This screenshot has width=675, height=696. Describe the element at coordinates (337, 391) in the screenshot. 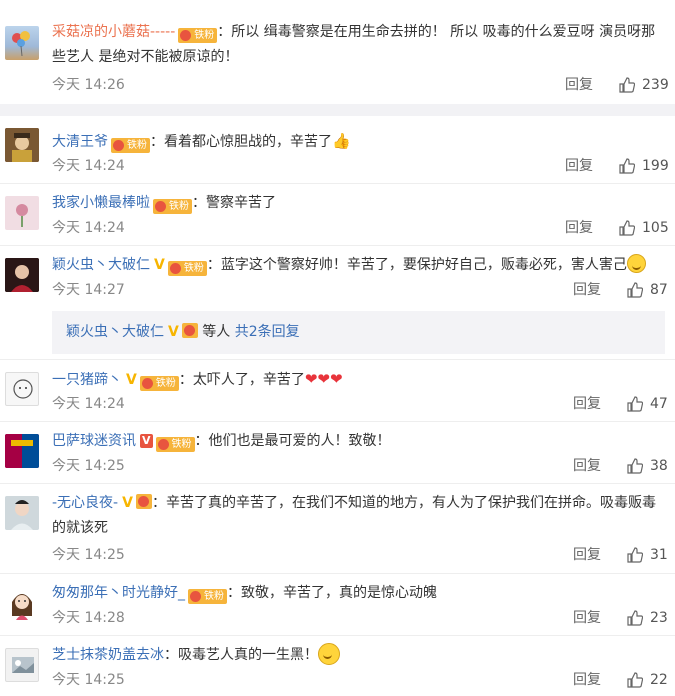

I see `list-item: 一只猪蹄丶 V 铁粉 ：太吓人了，辛苦了❤❤❤ 今天 14:24 回复 47` at that location.